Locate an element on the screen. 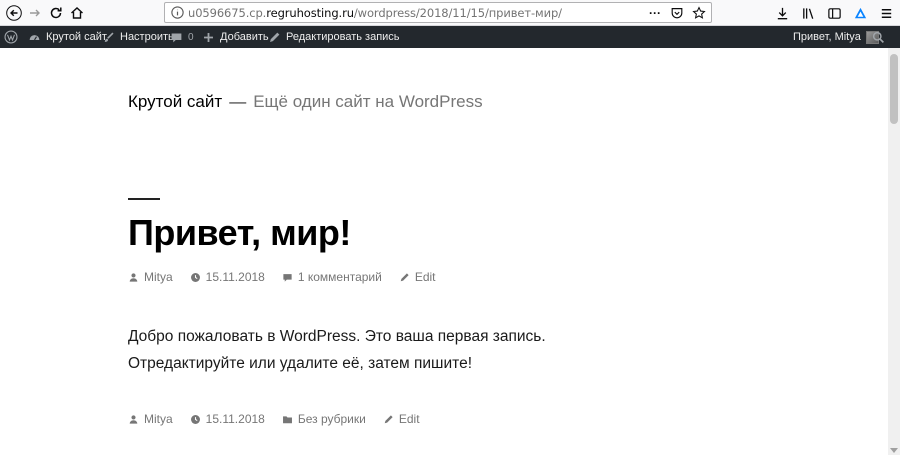 This screenshot has height=455, width=900. downloads-button is located at coordinates (782, 13).